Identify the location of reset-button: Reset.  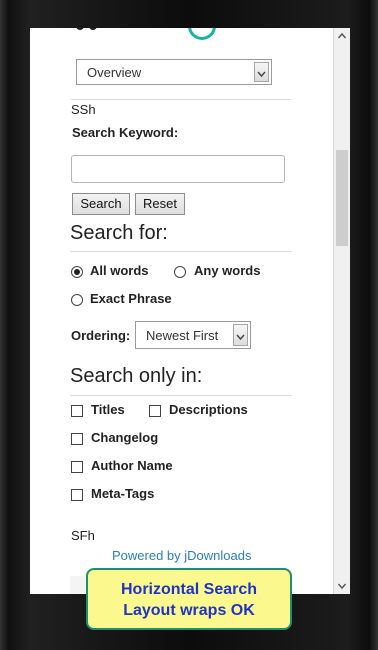
(160, 204).